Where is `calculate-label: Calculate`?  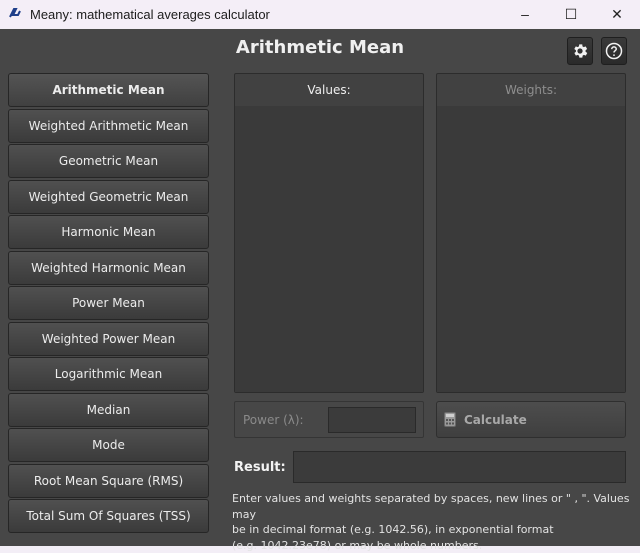 calculate-label: Calculate is located at coordinates (495, 420).